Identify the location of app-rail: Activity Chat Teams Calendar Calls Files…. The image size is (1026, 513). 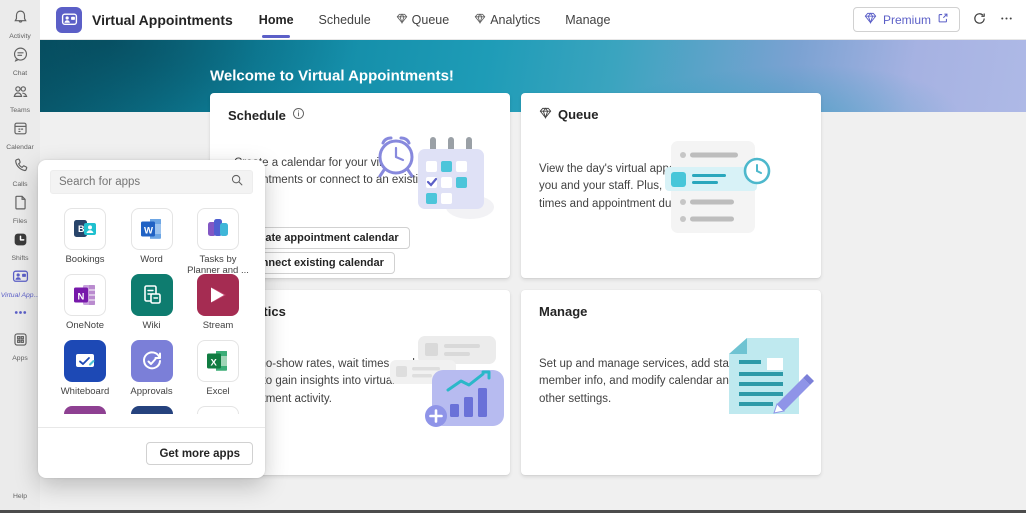
(20, 255).